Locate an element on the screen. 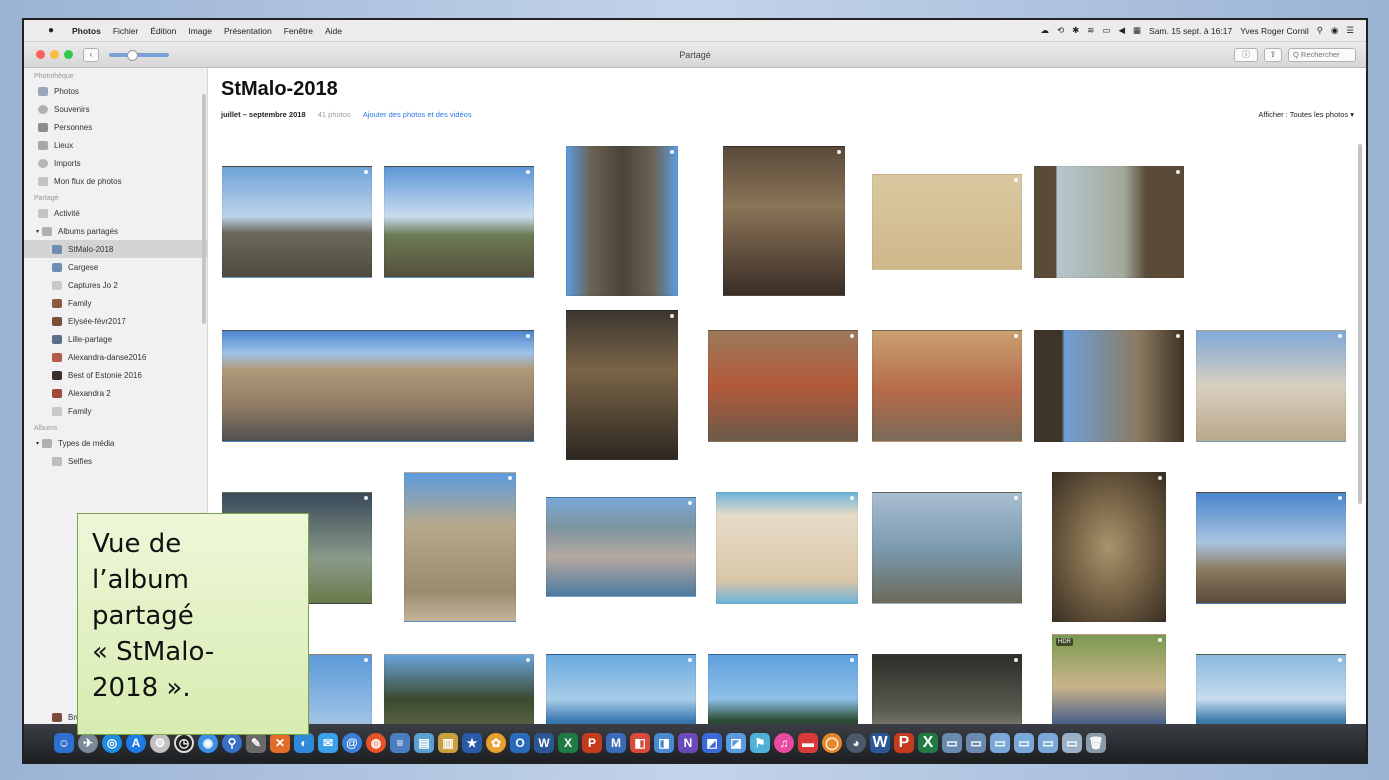 The image size is (1389, 780). star-icon: ★ is located at coordinates (472, 743).